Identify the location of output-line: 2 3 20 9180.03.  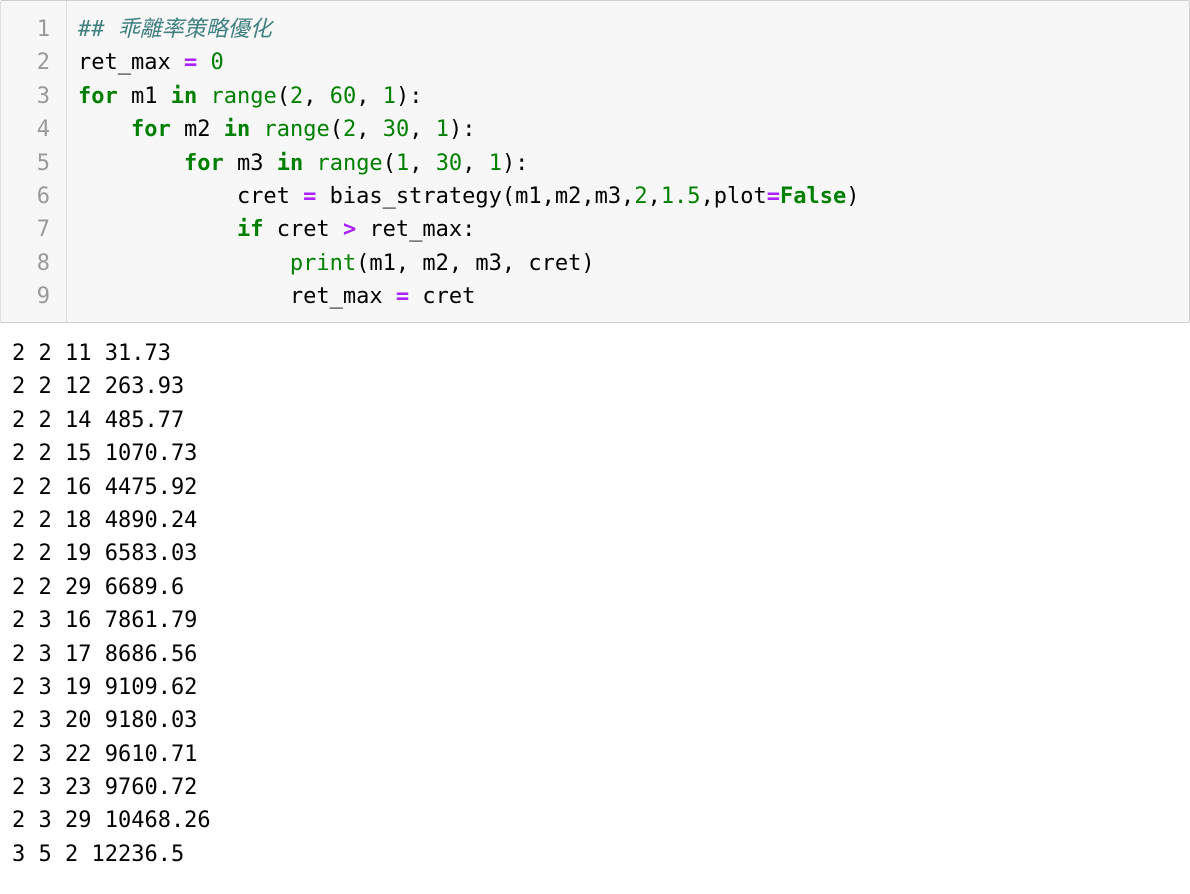
(105, 721).